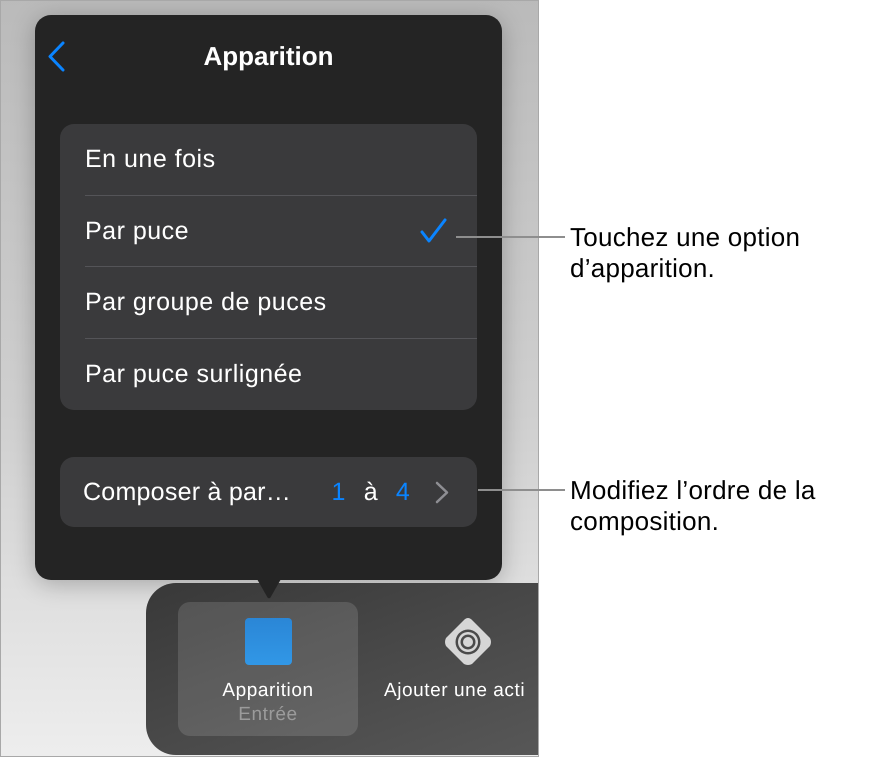 The height and width of the screenshot is (758, 891). What do you see at coordinates (442, 492) in the screenshot?
I see `chevron-right-icon` at bounding box center [442, 492].